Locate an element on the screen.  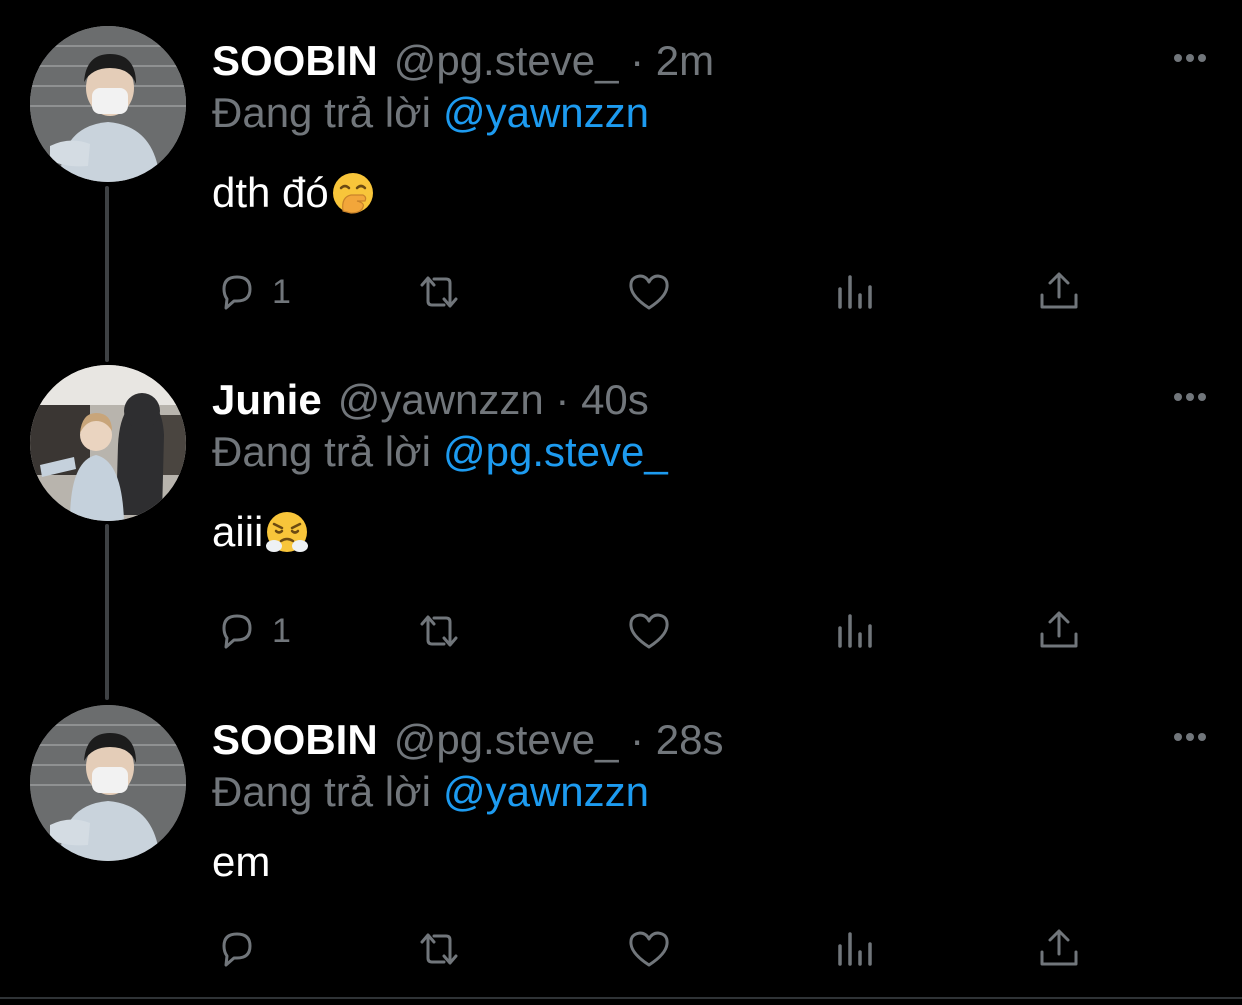
tweet-header: Junie @yawnzzn · 40s is located at coordinates (430, 400).